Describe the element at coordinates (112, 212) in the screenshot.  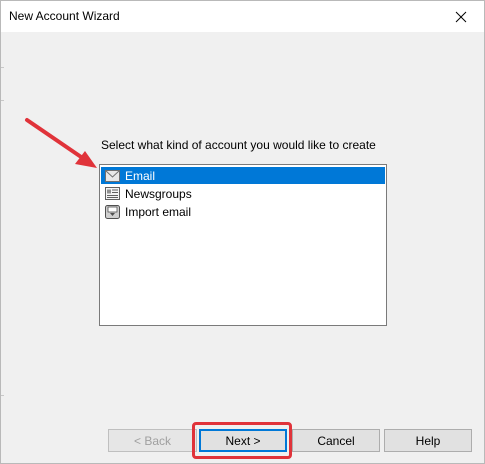
I see `import-tray-icon` at that location.